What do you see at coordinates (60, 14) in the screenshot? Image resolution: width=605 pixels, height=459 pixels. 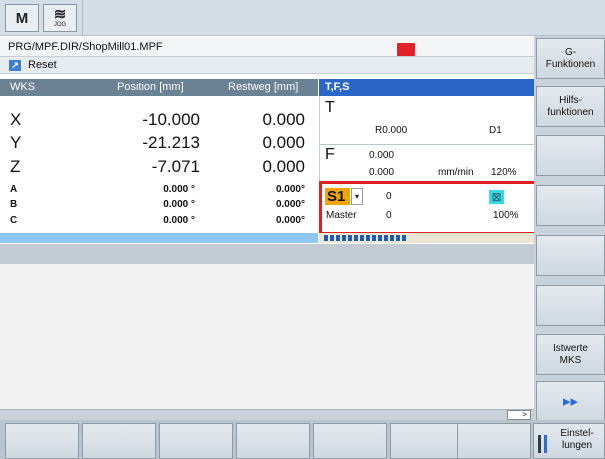 I see `jog-icon: ≋` at bounding box center [60, 14].